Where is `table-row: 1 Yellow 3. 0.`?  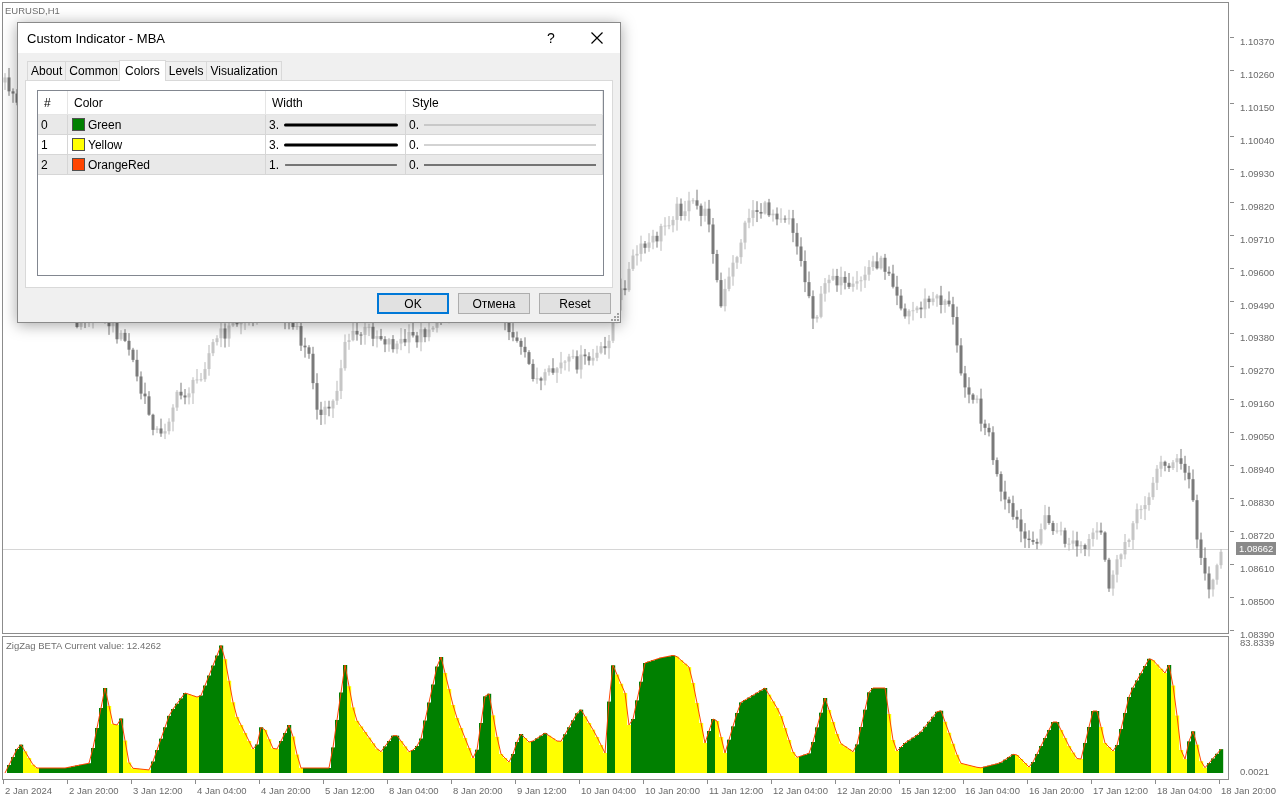 table-row: 1 Yellow 3. 0. is located at coordinates (320, 145).